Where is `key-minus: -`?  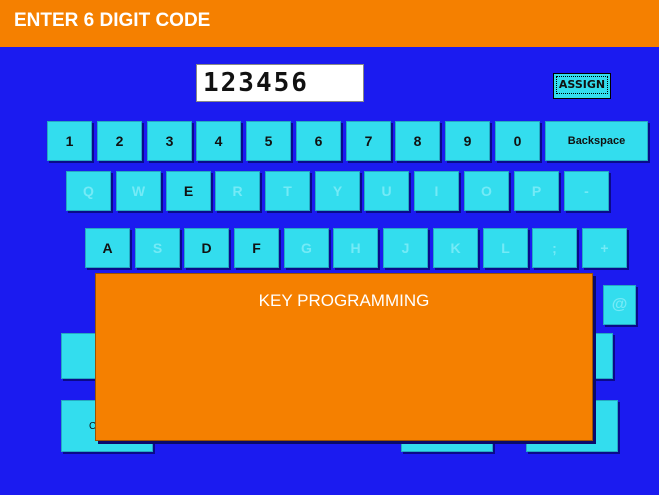
key-minus: - is located at coordinates (586, 191).